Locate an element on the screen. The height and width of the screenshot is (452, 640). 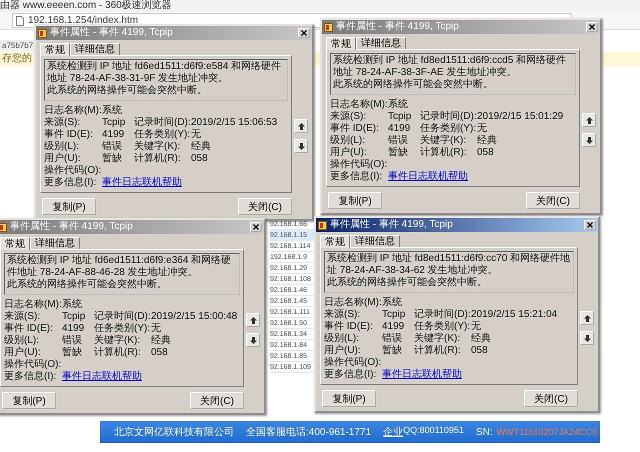
browser-title: 由器 www.eeeen.com - 360极速浏览器 is located at coordinates (86, 6).